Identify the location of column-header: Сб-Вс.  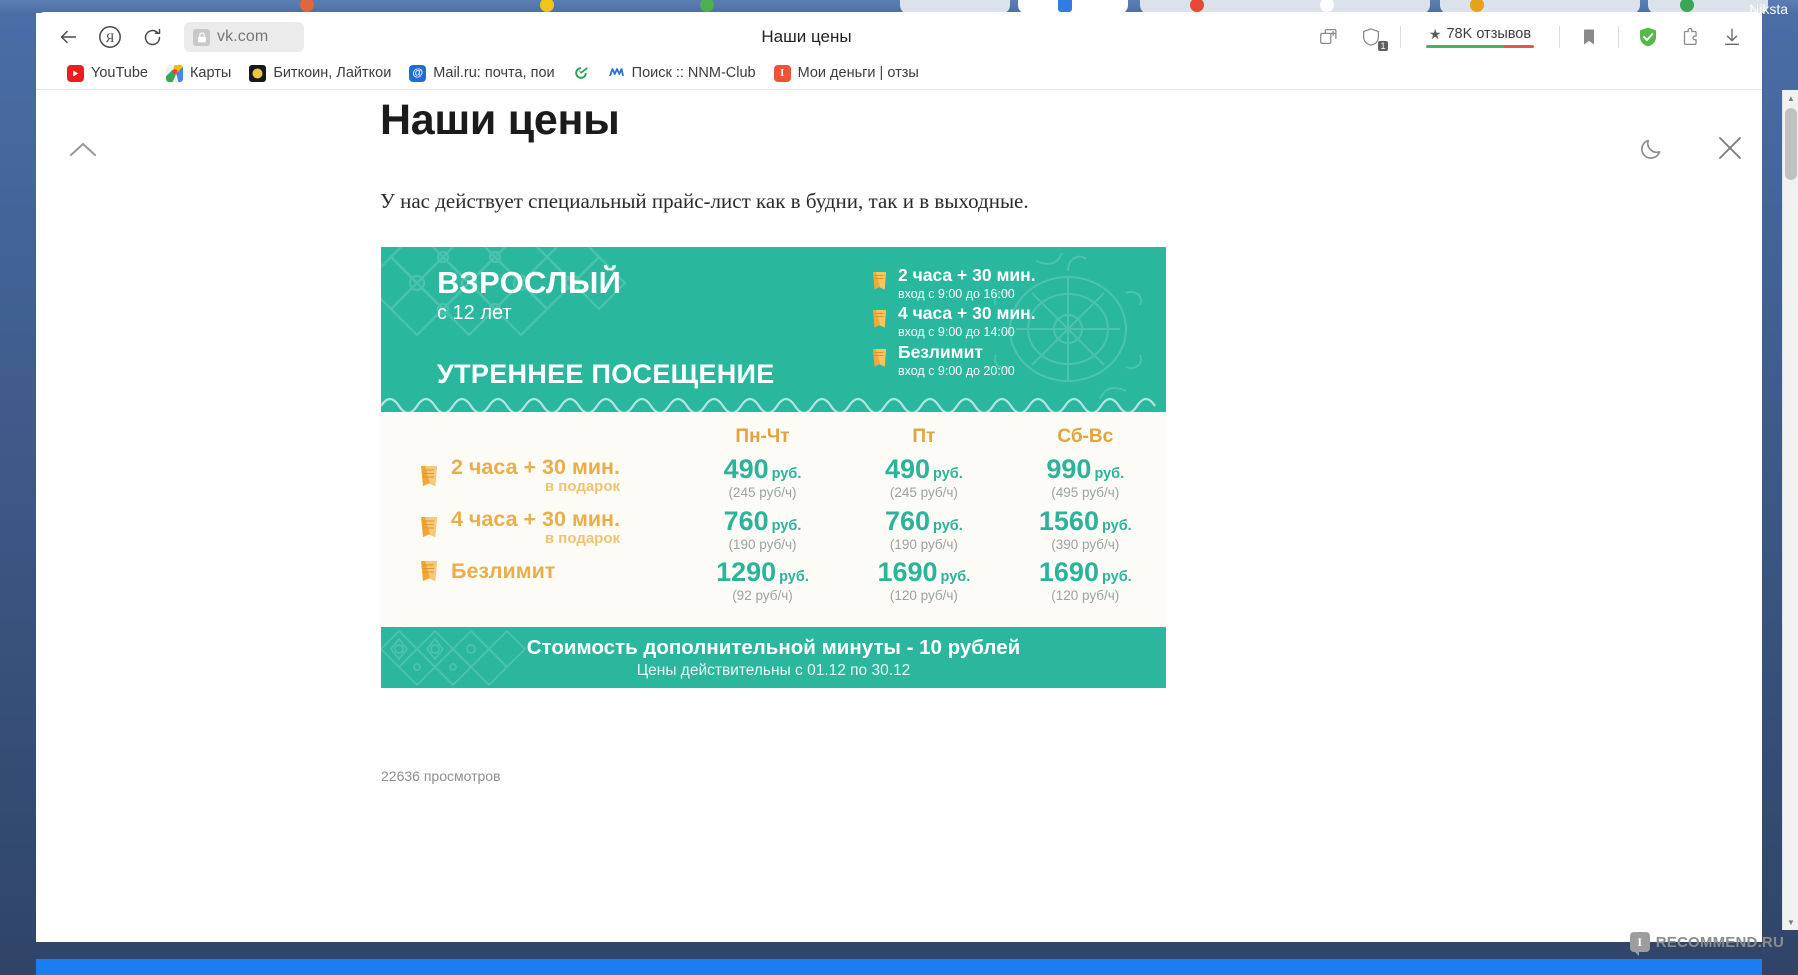
(1085, 436).